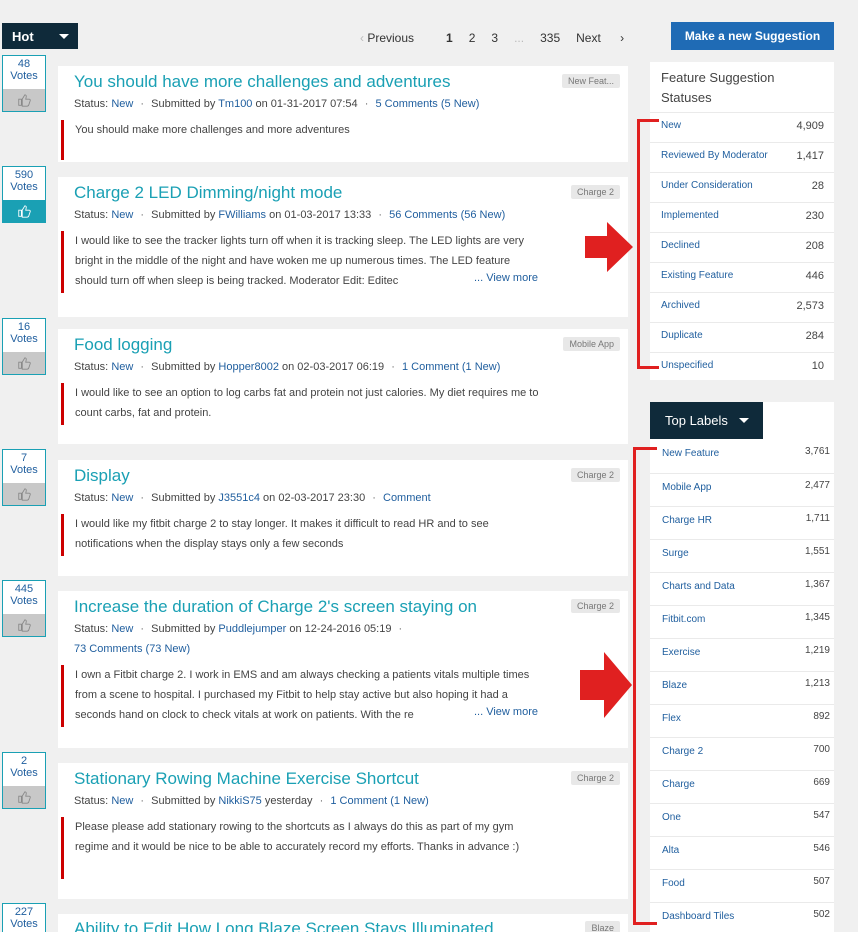  What do you see at coordinates (683, 619) in the screenshot?
I see `label-name: Fitbit.com` at bounding box center [683, 619].